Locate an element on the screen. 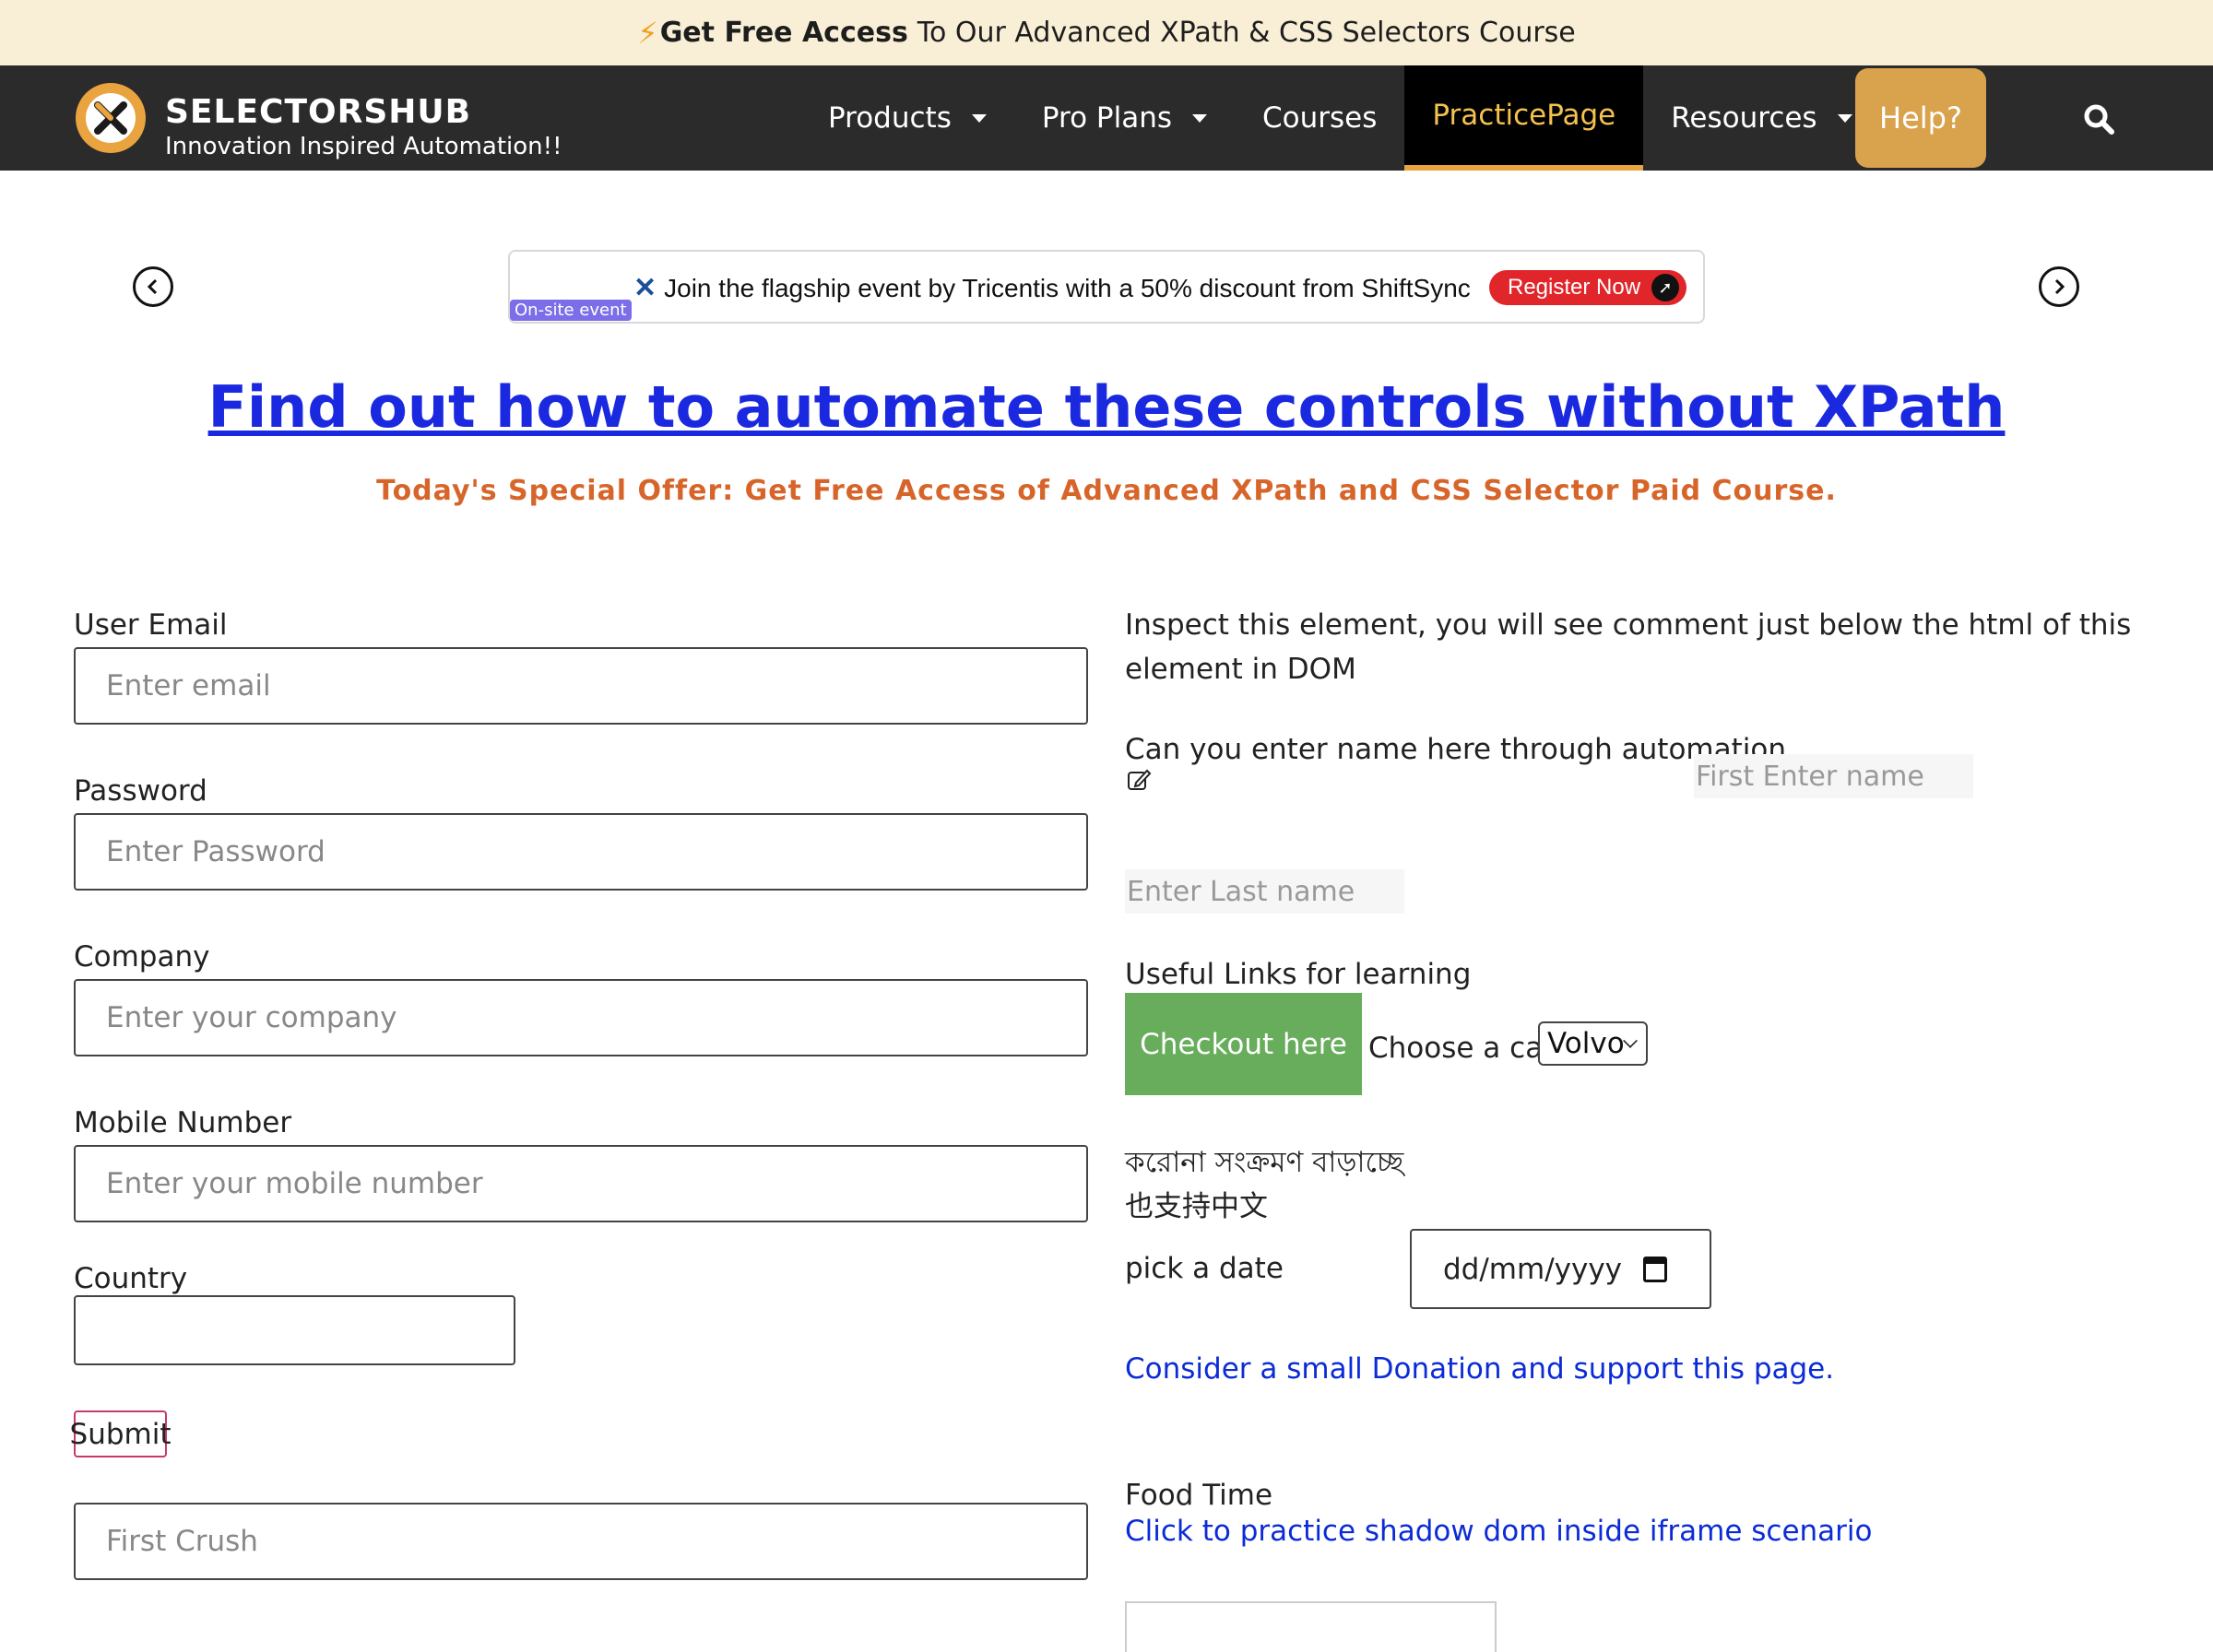  promo-strong-text: Get Free Access is located at coordinates (783, 33).